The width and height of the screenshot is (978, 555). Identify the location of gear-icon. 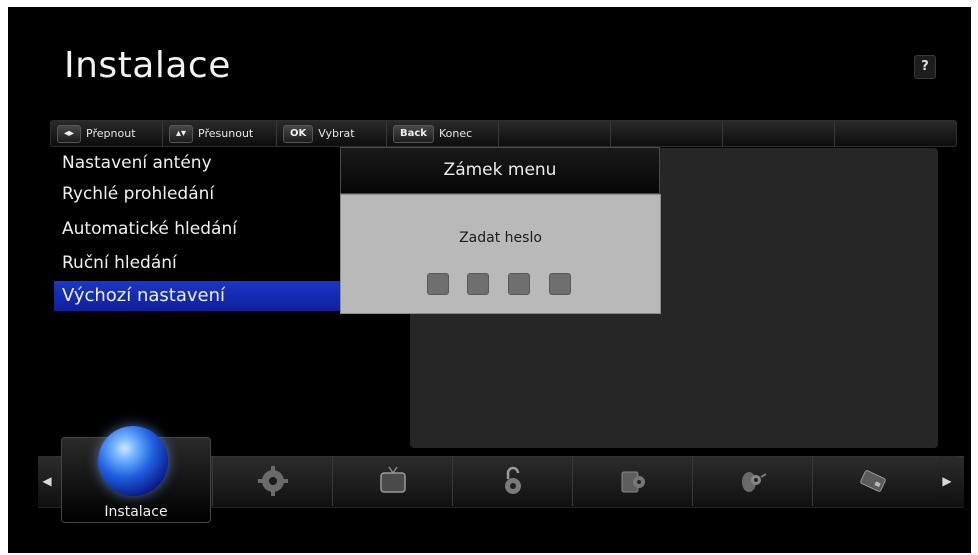
(272, 481).